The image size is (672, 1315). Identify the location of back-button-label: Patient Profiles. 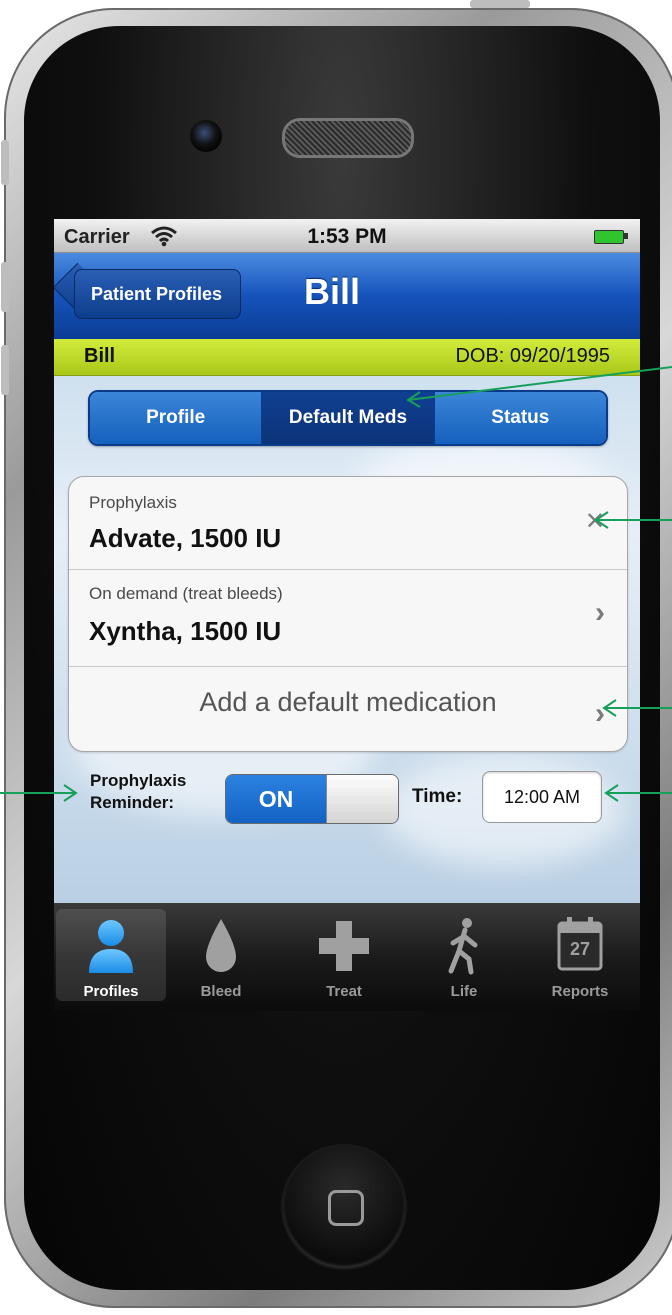
(157, 293).